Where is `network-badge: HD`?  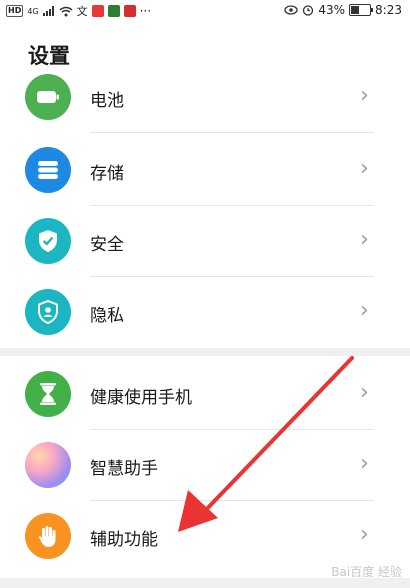 network-badge: HD is located at coordinates (15, 11).